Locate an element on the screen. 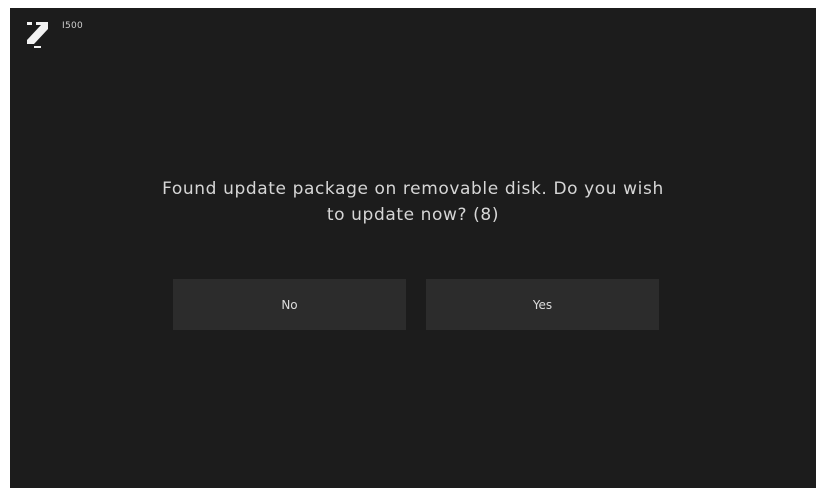 The height and width of the screenshot is (489, 825). model-label: I500 is located at coordinates (73, 26).